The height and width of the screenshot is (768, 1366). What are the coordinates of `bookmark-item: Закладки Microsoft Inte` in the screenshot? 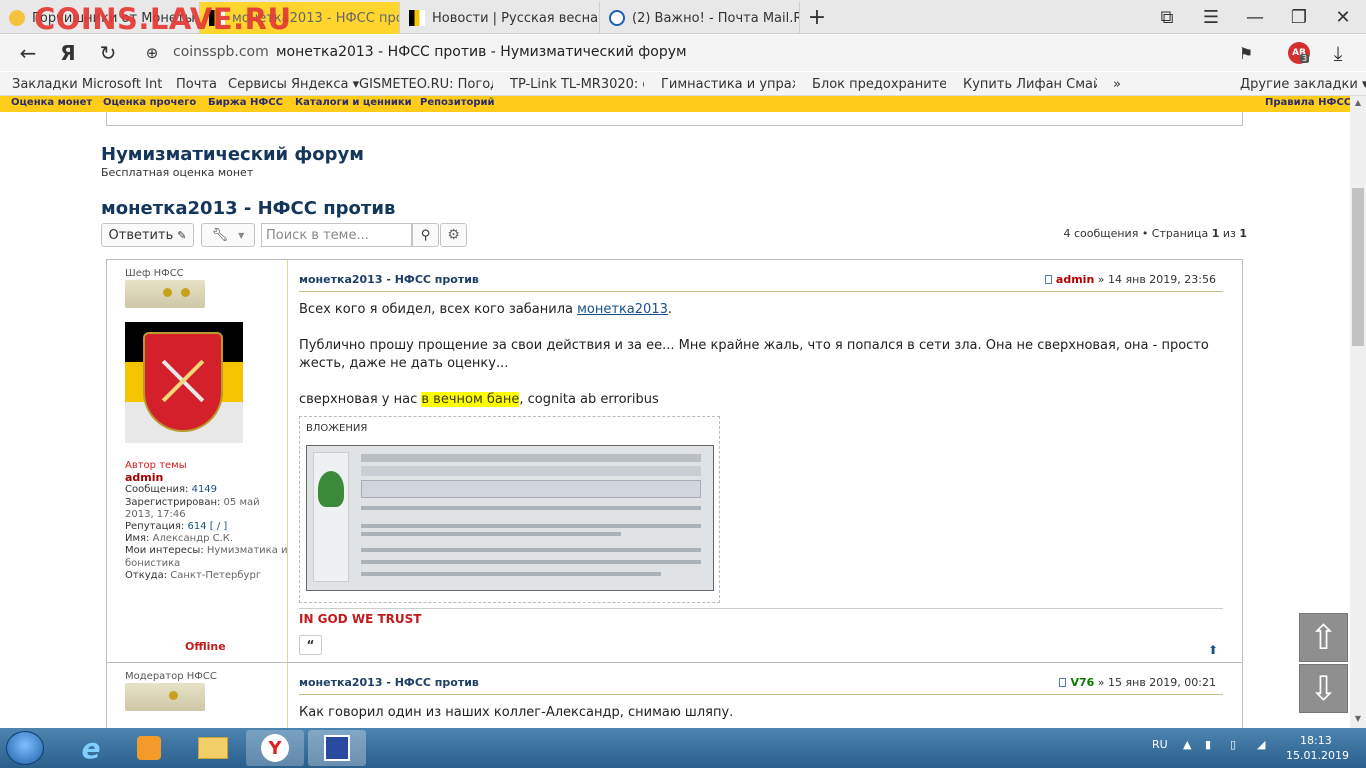 It's located at (87, 84).